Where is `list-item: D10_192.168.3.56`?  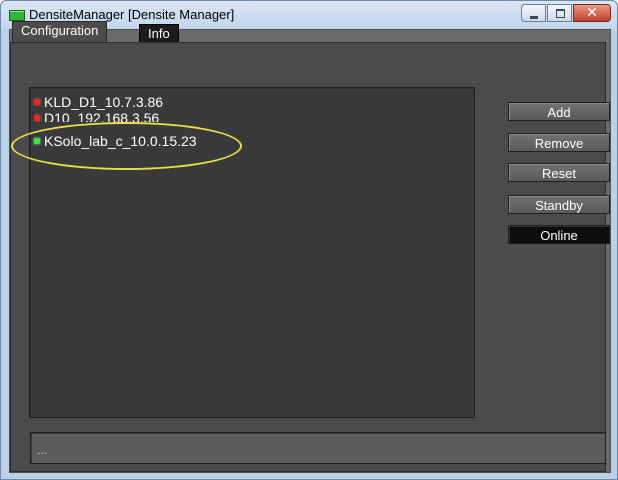 list-item: D10_192.168.3.56 is located at coordinates (96, 116).